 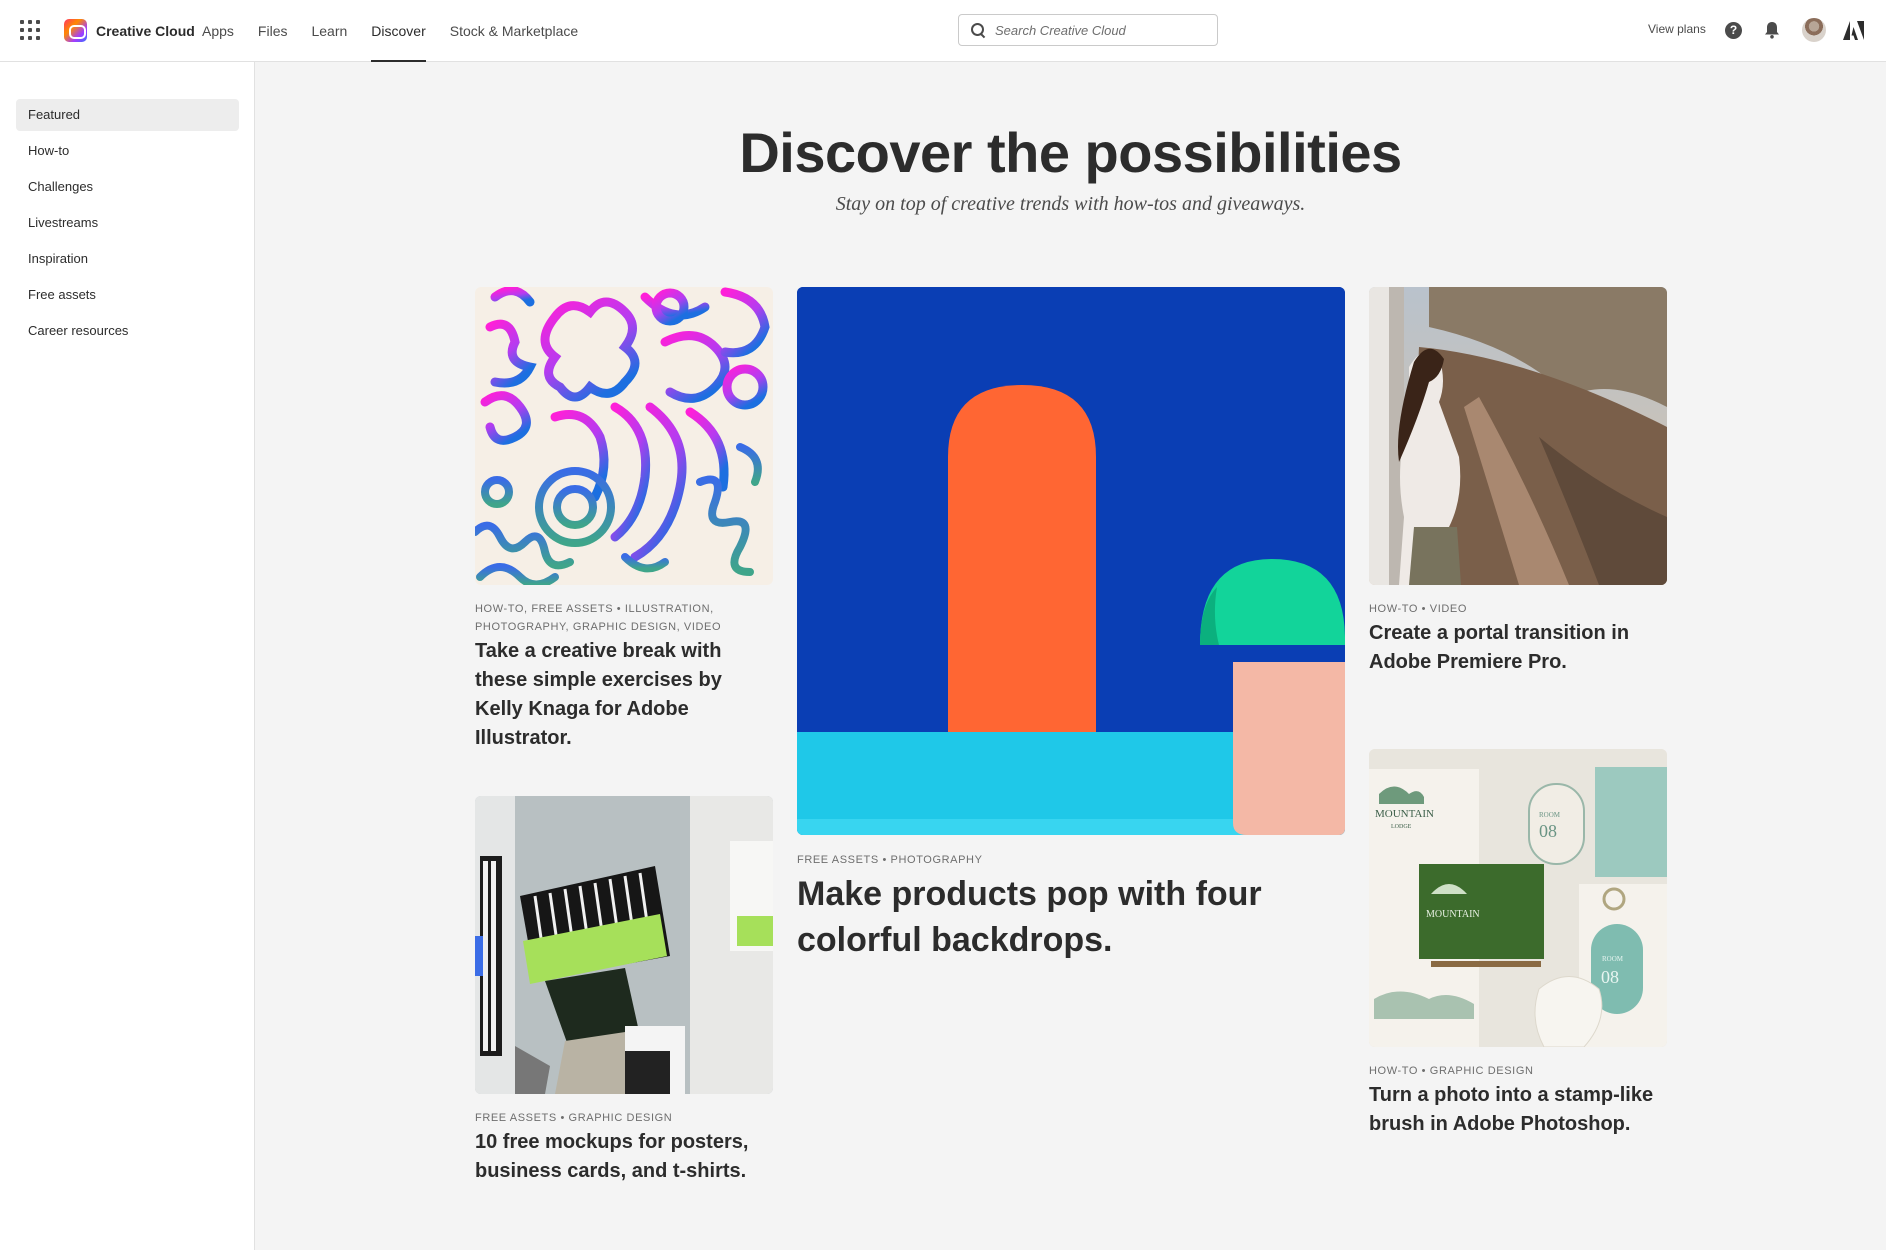 What do you see at coordinates (890, 860) in the screenshot?
I see `card-tags: Free assets • Photography` at bounding box center [890, 860].